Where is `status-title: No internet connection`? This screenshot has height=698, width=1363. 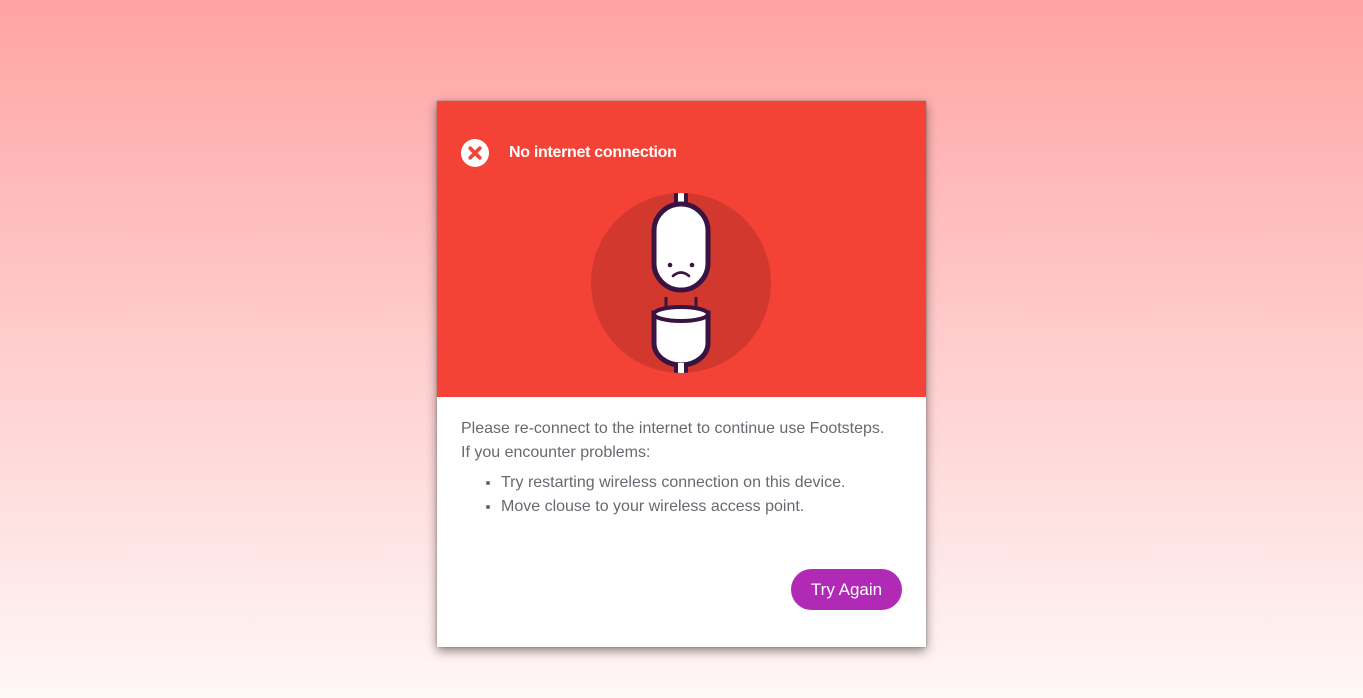 status-title: No internet connection is located at coordinates (593, 152).